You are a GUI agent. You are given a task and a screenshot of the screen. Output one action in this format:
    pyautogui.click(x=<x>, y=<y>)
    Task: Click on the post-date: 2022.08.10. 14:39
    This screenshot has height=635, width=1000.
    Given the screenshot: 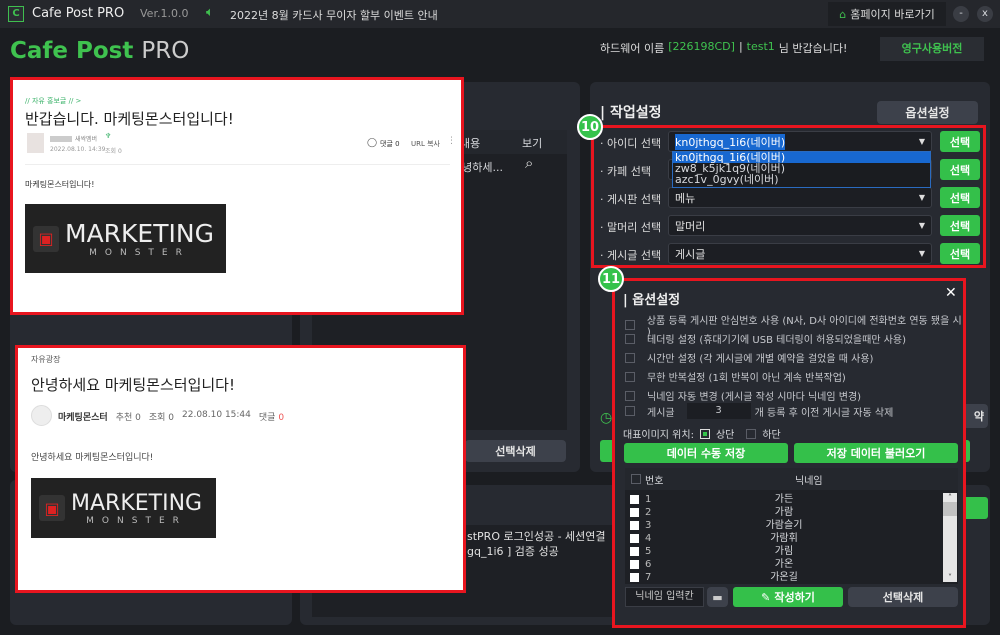 What is the action you would take?
    pyautogui.click(x=78, y=149)
    